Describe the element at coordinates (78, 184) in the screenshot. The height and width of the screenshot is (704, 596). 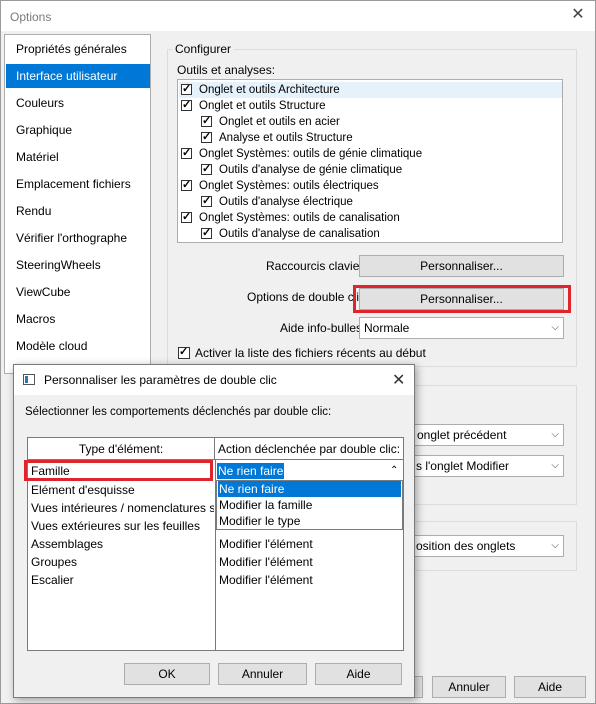
I see `sidebar-item-file-locations: Emplacement fichiers` at that location.